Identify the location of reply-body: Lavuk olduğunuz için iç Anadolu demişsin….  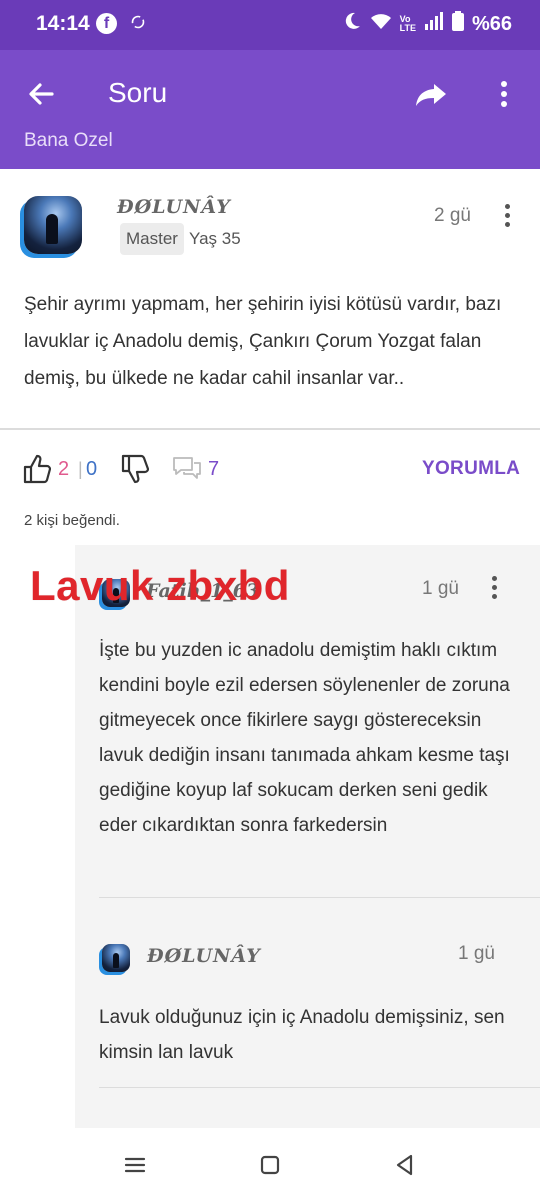
(302, 1035).